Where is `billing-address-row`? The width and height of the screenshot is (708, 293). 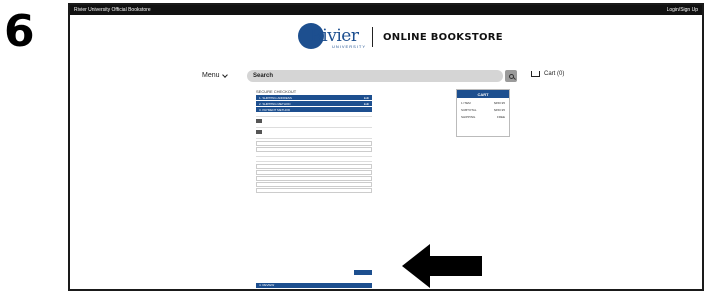
billing-address-row is located at coordinates (314, 160).